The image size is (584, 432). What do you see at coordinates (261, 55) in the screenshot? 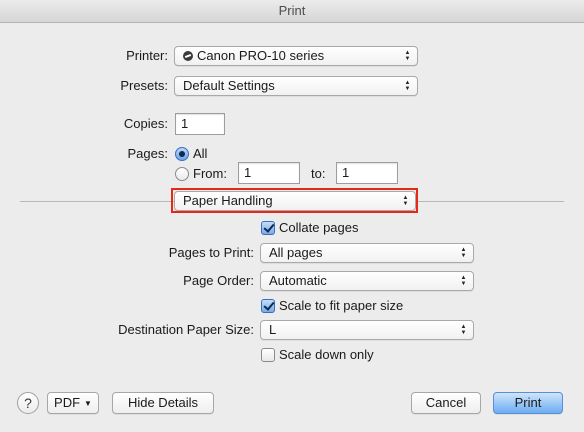
I see `printer-value: Canon PRO-10 series` at bounding box center [261, 55].